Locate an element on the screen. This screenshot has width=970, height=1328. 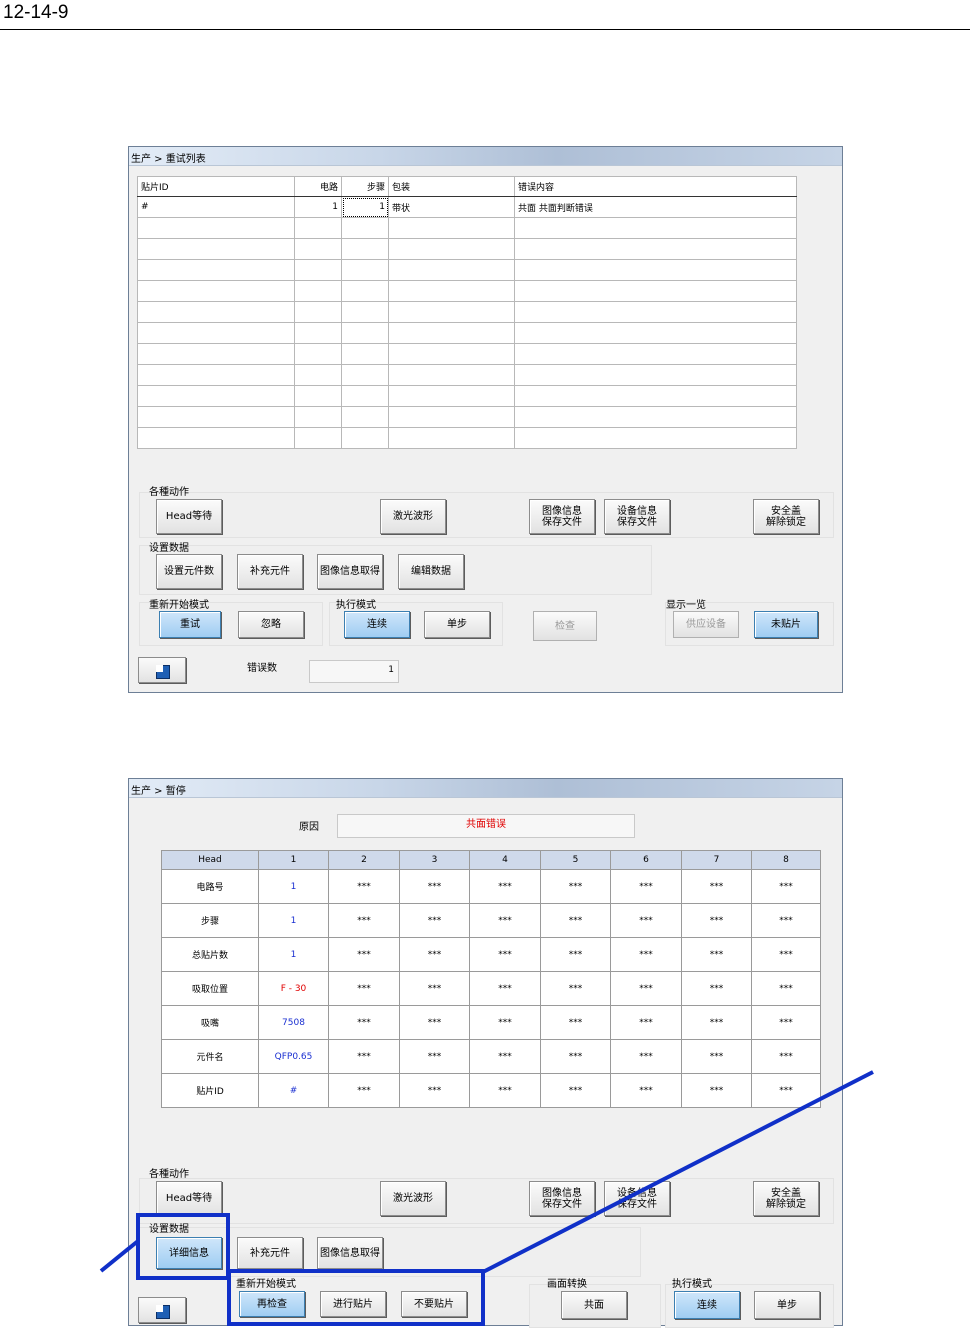
callout-lines is located at coordinates (486, 1172).